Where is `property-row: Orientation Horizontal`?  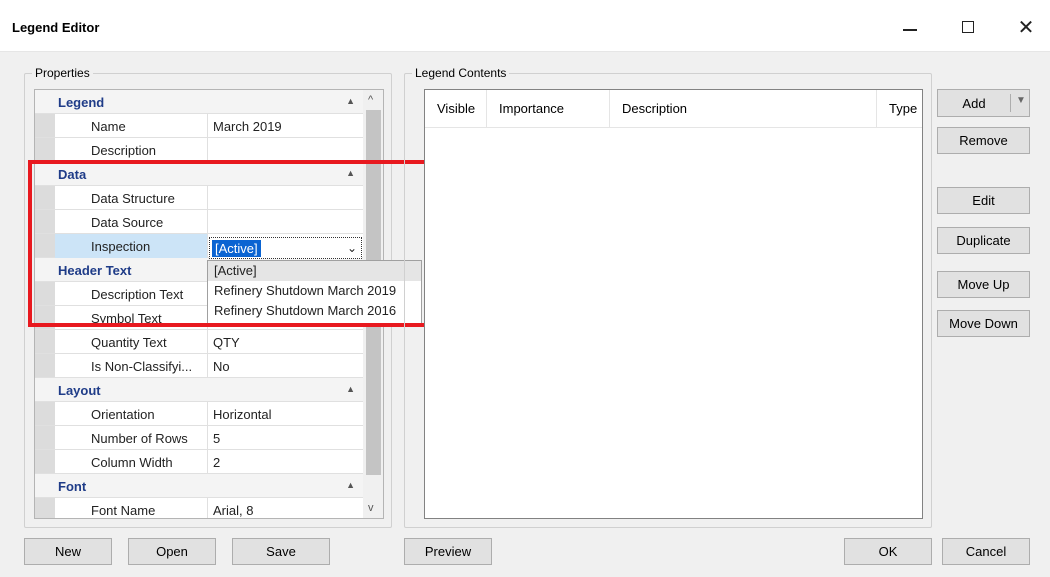 property-row: Orientation Horizontal is located at coordinates (199, 414).